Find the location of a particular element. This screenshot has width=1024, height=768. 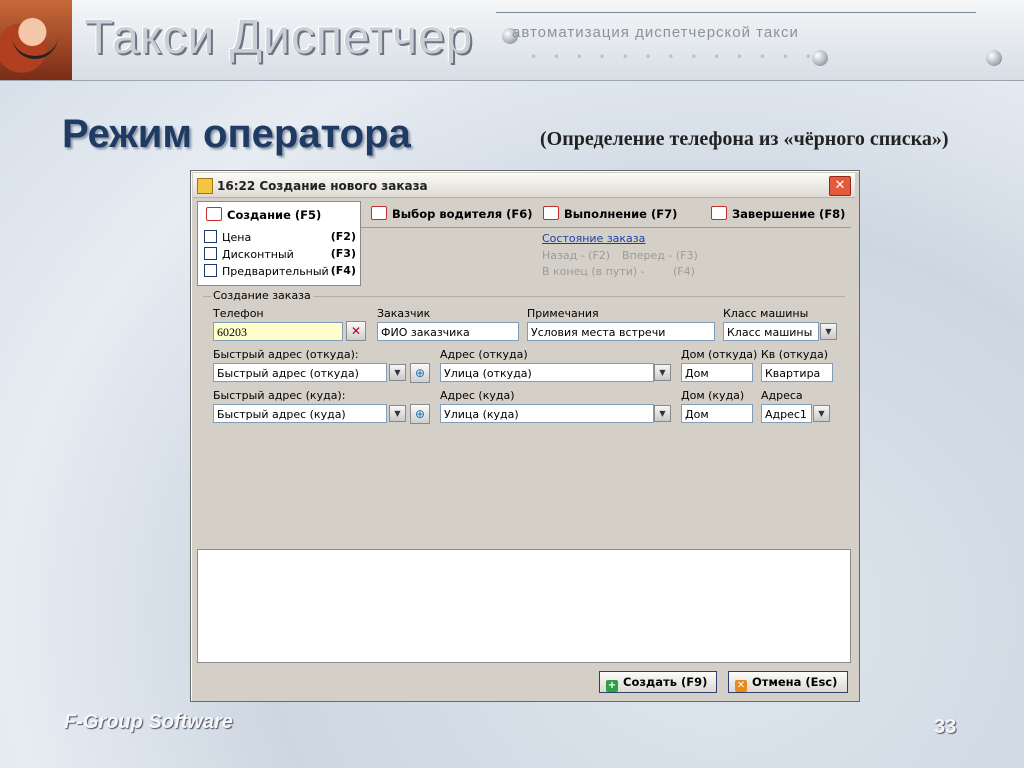

option-hotkey: (F2) is located at coordinates (343, 236).